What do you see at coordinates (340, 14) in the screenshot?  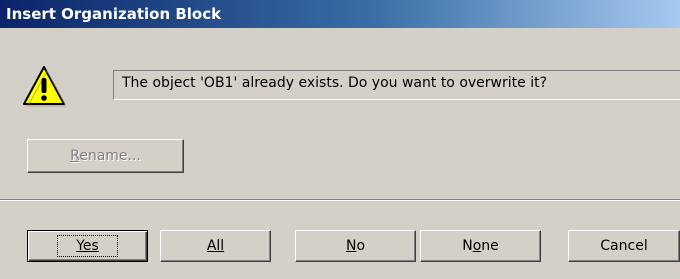 I see `title-bar: Insert Organization Block` at bounding box center [340, 14].